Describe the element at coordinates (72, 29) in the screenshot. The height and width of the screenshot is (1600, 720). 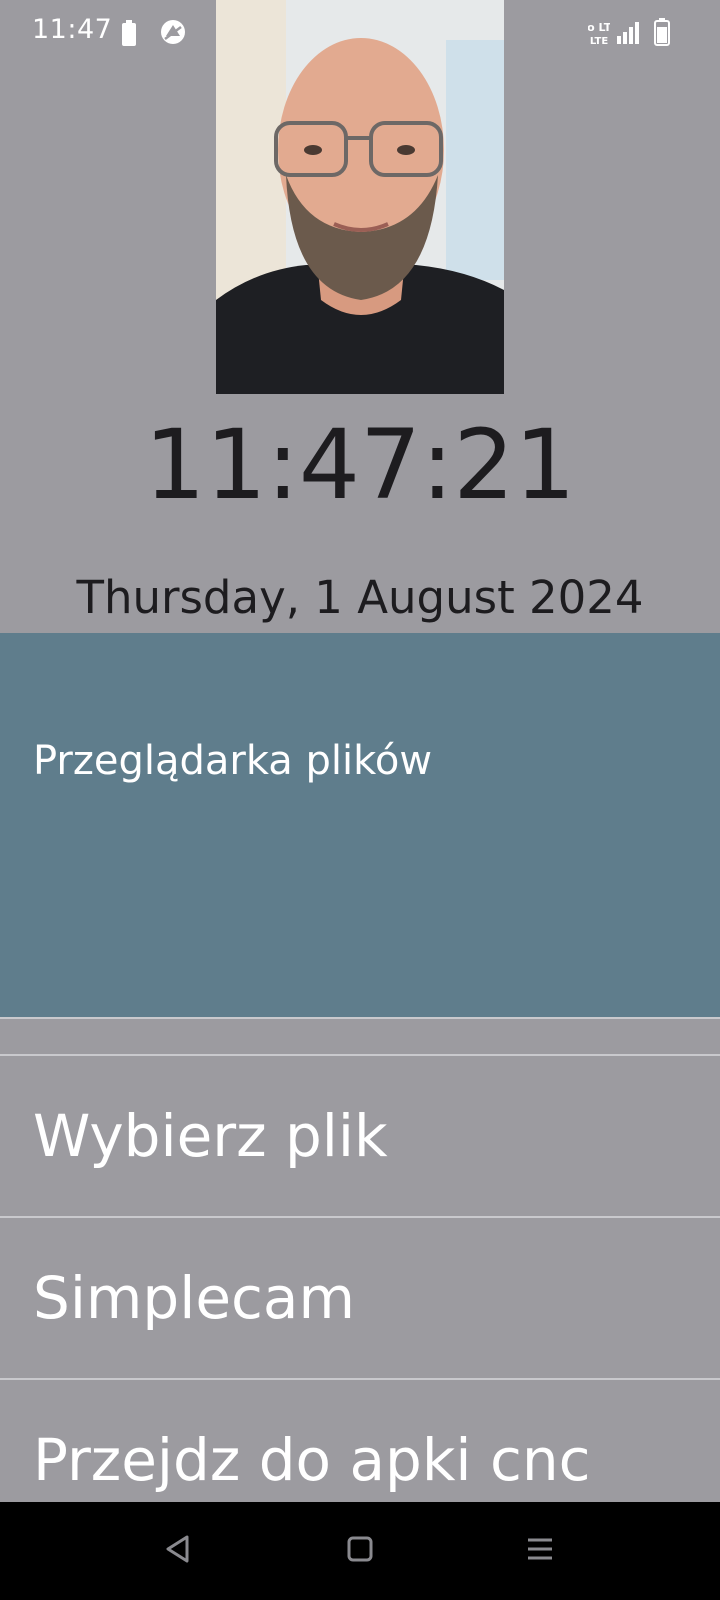
I see `status-time: 11:47` at that location.